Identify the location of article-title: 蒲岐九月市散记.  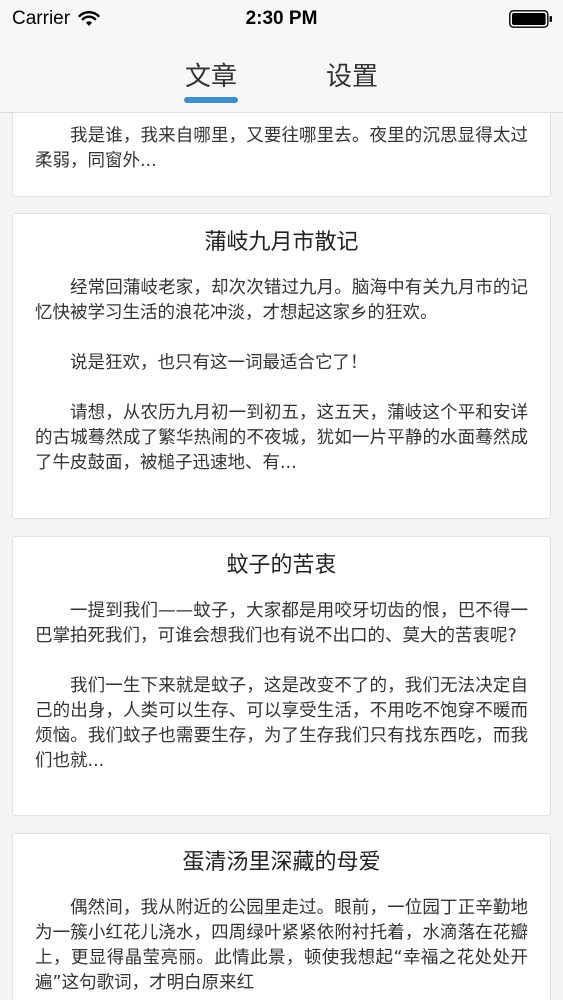
(281, 242).